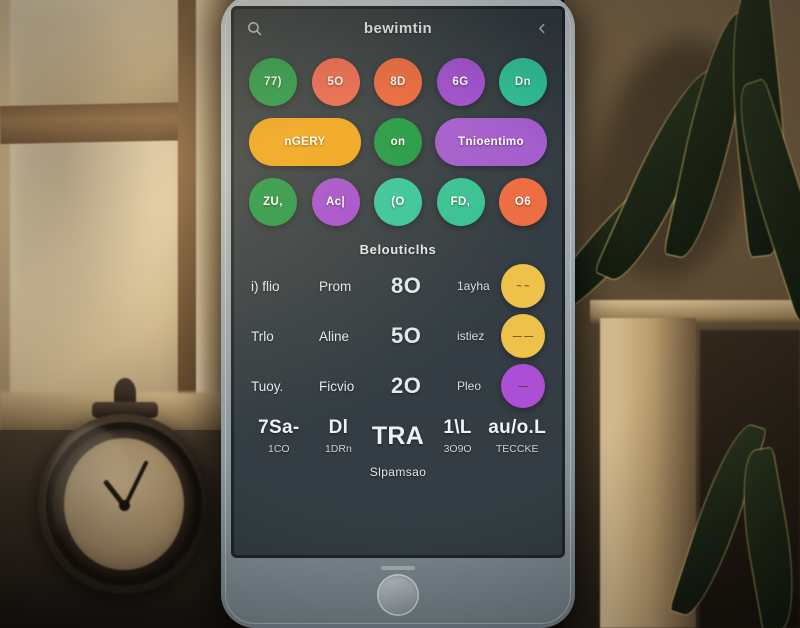 This screenshot has height=628, width=800. I want to click on tag-chip: ZU,, so click(273, 202).